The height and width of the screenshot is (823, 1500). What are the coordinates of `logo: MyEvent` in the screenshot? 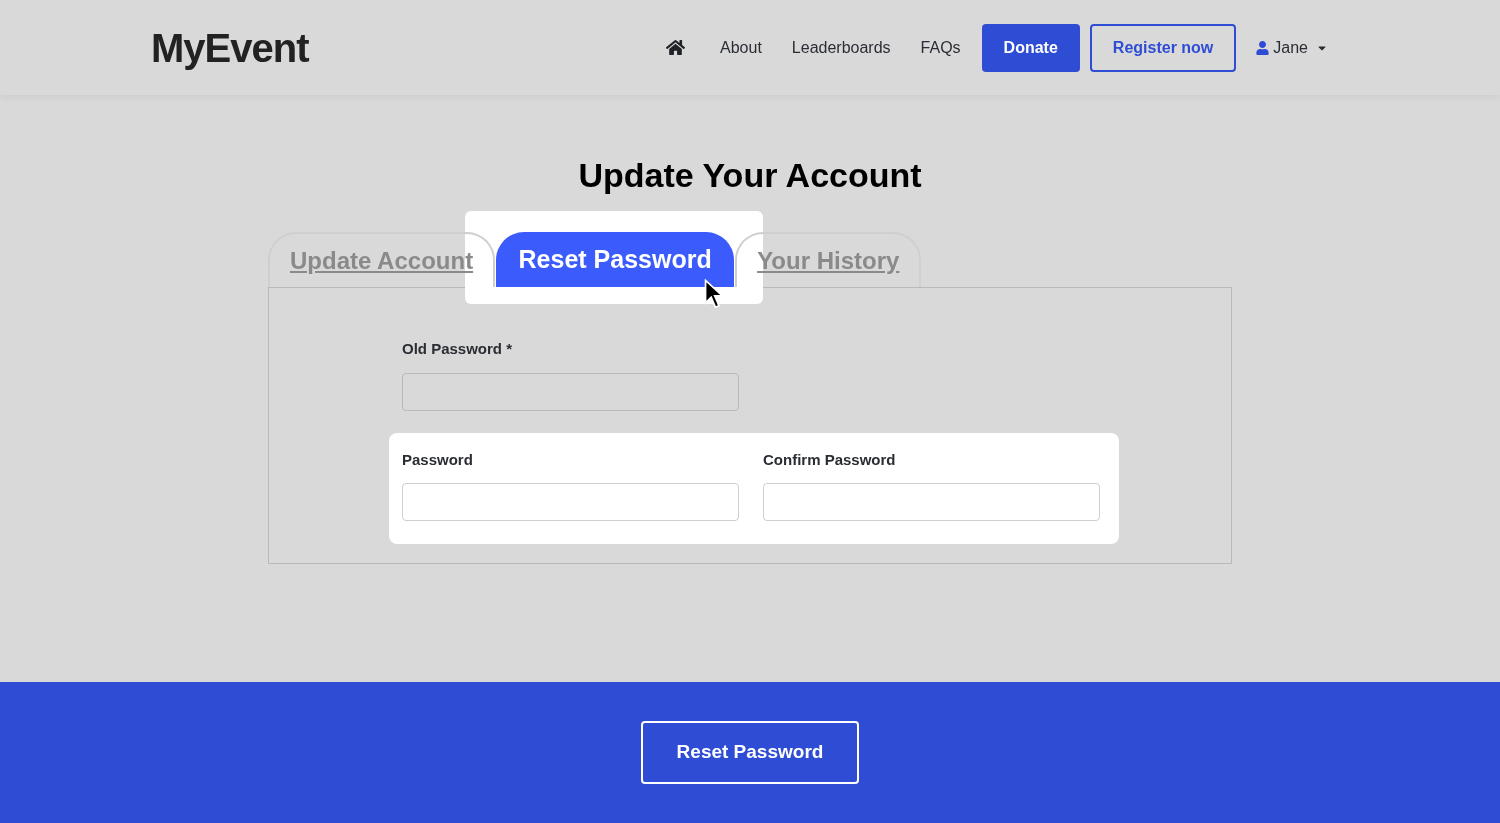 It's located at (230, 47).